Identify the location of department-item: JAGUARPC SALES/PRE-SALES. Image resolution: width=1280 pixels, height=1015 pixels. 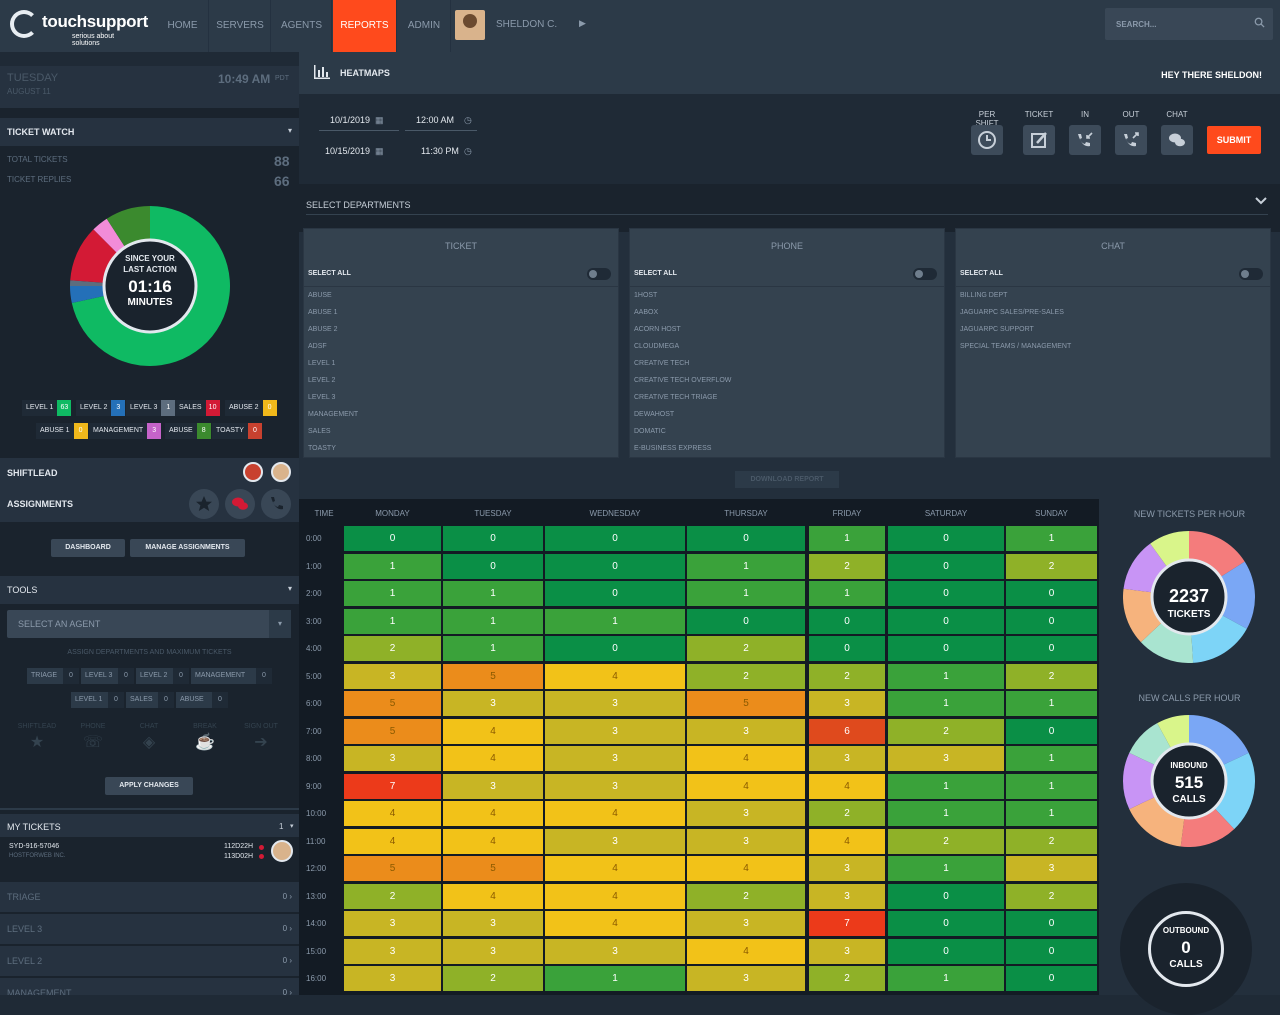
(1012, 312).